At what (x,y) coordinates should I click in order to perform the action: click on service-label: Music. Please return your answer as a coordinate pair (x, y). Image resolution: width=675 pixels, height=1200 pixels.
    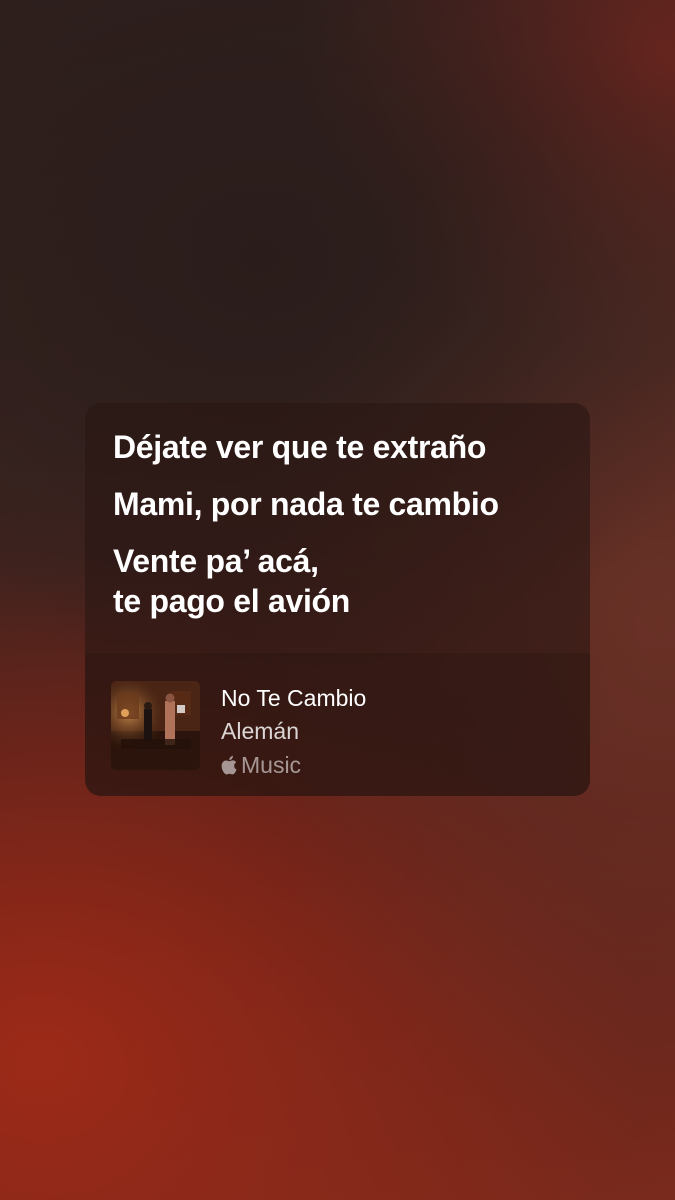
    Looking at the image, I should click on (271, 765).